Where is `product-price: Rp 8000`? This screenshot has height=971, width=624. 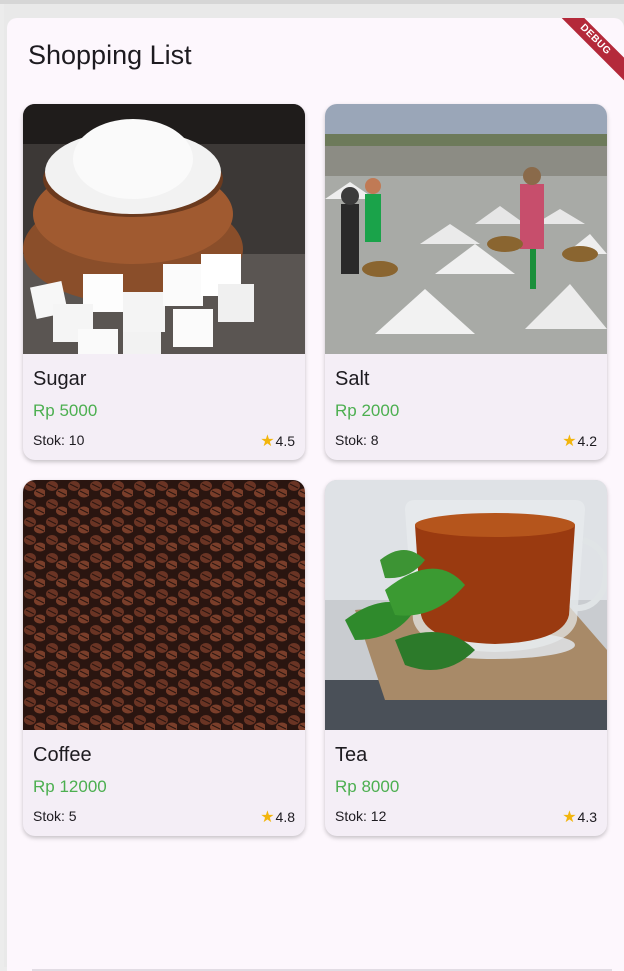 product-price: Rp 8000 is located at coordinates (367, 786).